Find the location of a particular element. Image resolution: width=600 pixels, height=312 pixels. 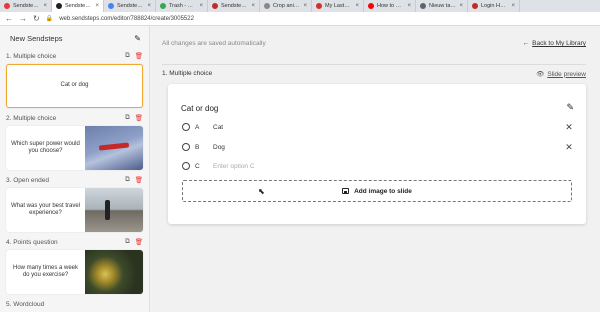

slide-preview-link: 👁 Slide preview is located at coordinates (561, 74).